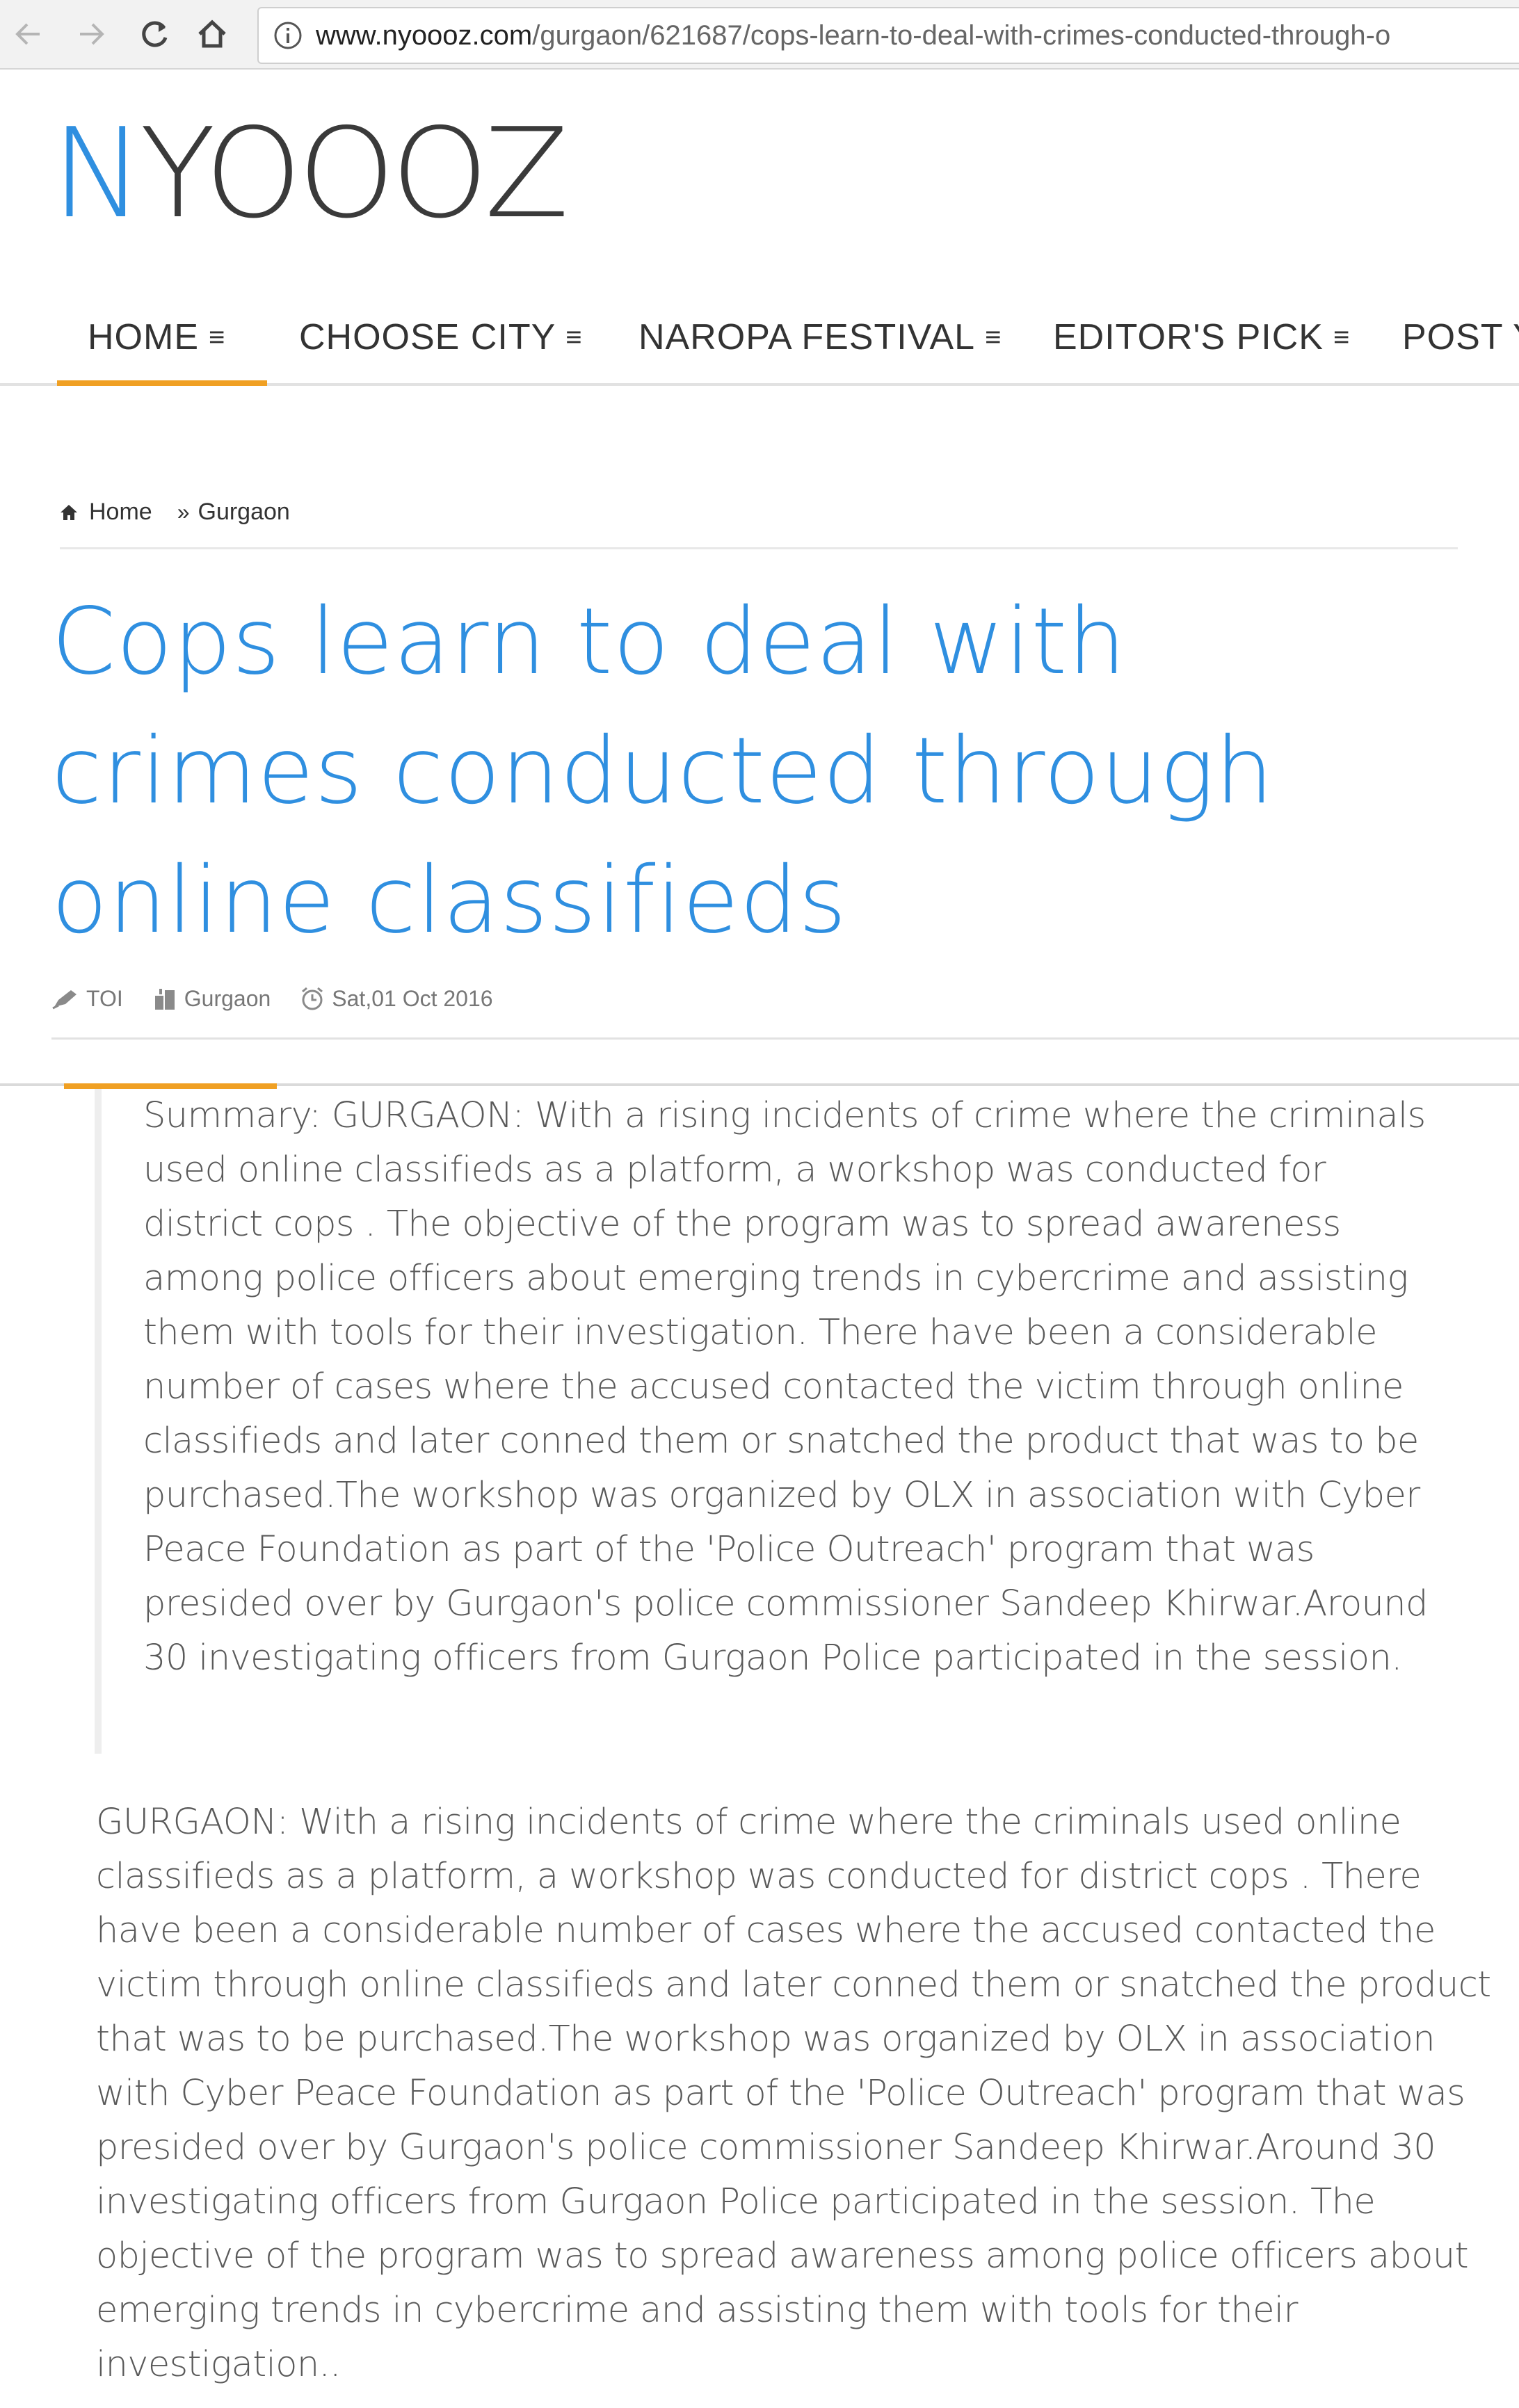 This screenshot has height=2408, width=1519. Describe the element at coordinates (427, 337) in the screenshot. I see `nav-item-label: CHOOSE CITY` at that location.